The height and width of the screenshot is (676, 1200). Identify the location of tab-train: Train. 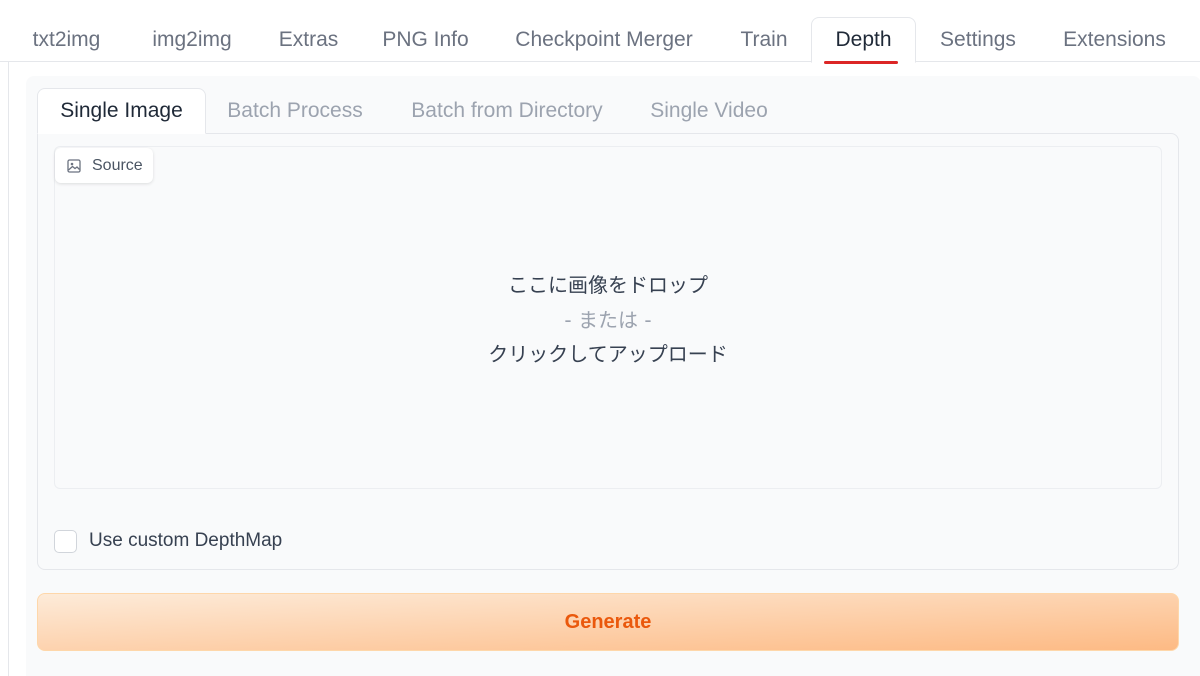
(764, 40).